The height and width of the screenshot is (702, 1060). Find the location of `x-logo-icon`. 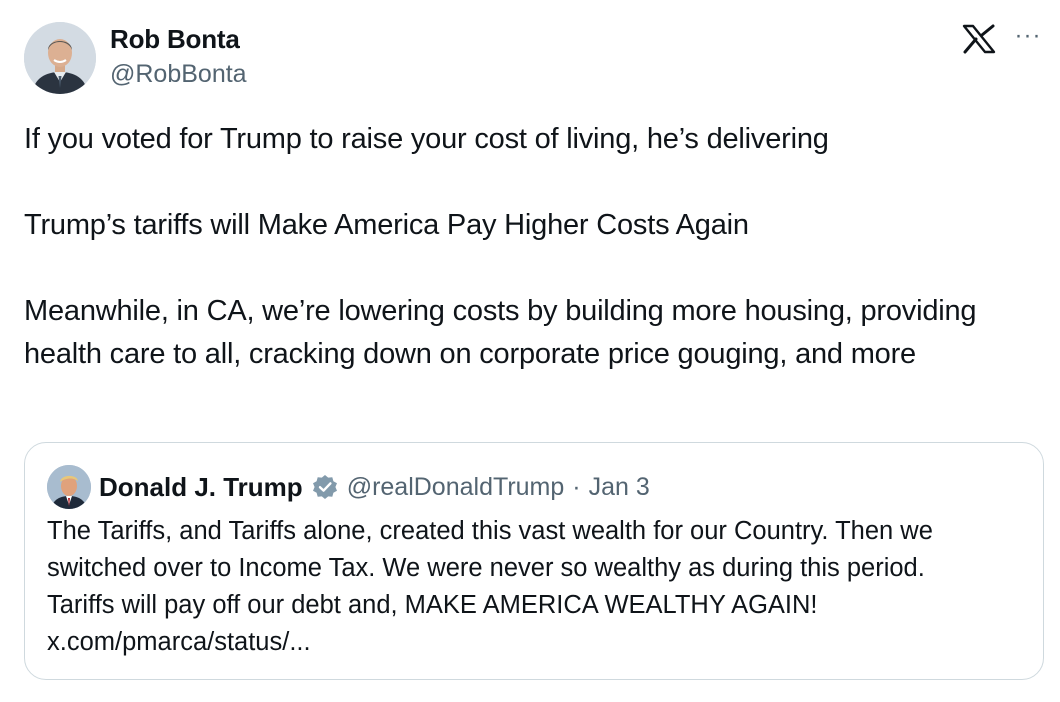

x-logo-icon is located at coordinates (979, 39).